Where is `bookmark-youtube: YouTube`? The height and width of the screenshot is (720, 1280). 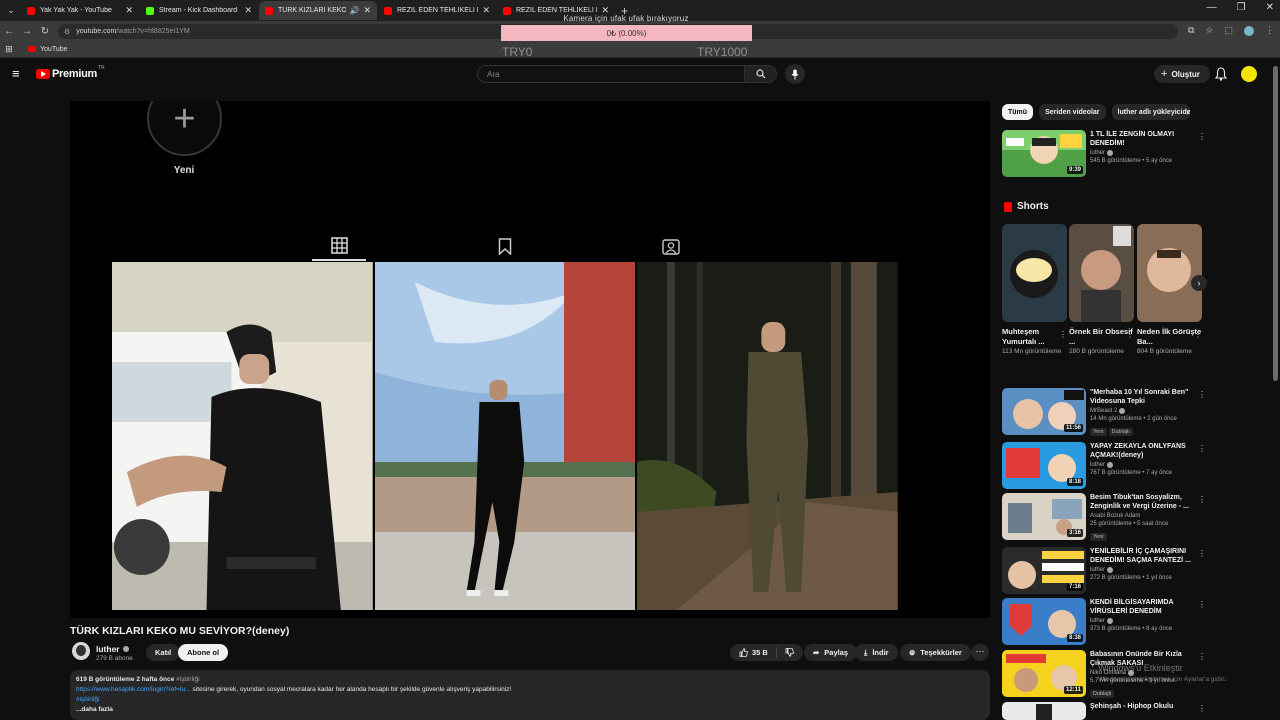 bookmark-youtube: YouTube is located at coordinates (48, 49).